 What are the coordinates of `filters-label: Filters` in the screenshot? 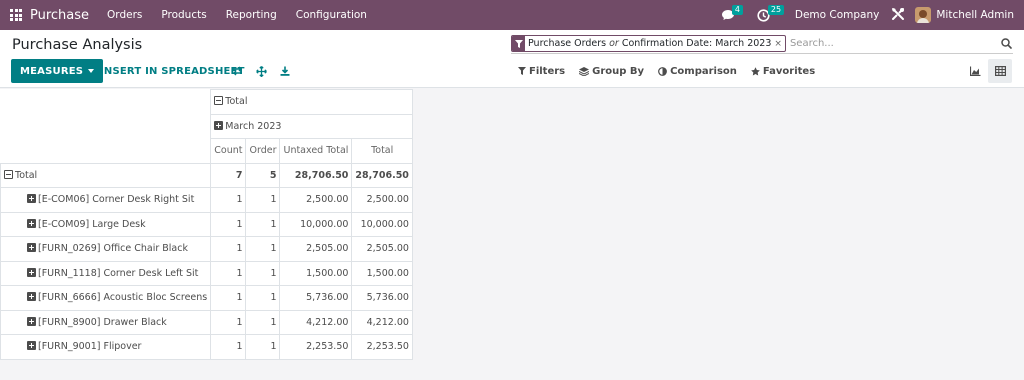 It's located at (547, 71).